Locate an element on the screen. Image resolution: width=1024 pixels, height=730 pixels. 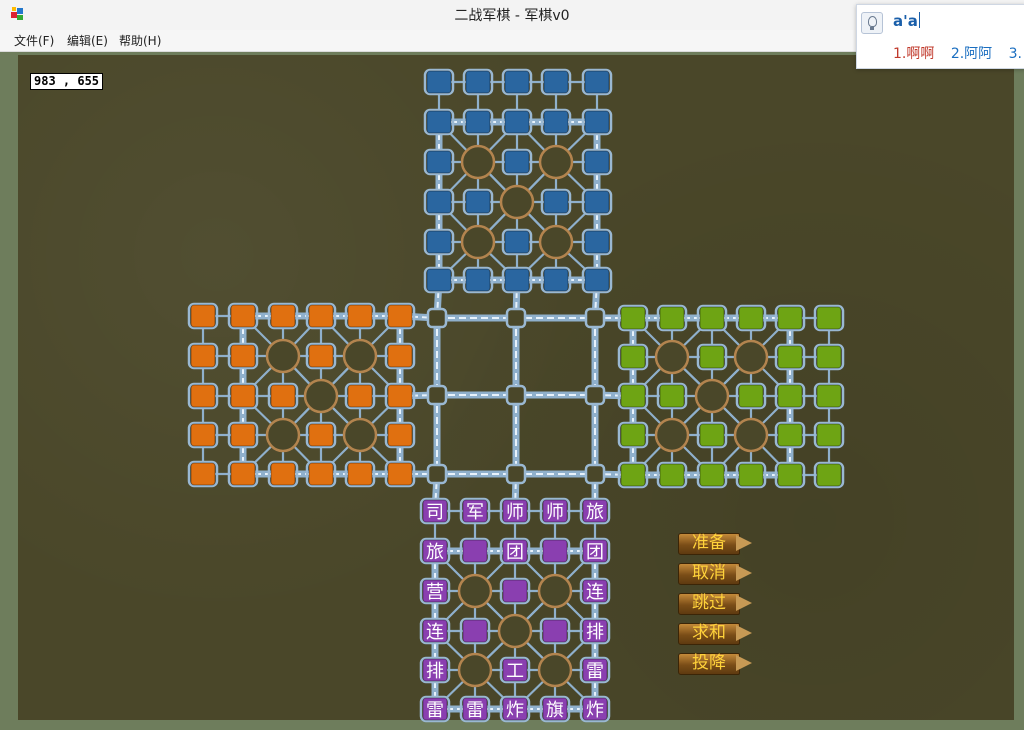
ime-candidate-1: 1.啊啊 is located at coordinates (913, 54).